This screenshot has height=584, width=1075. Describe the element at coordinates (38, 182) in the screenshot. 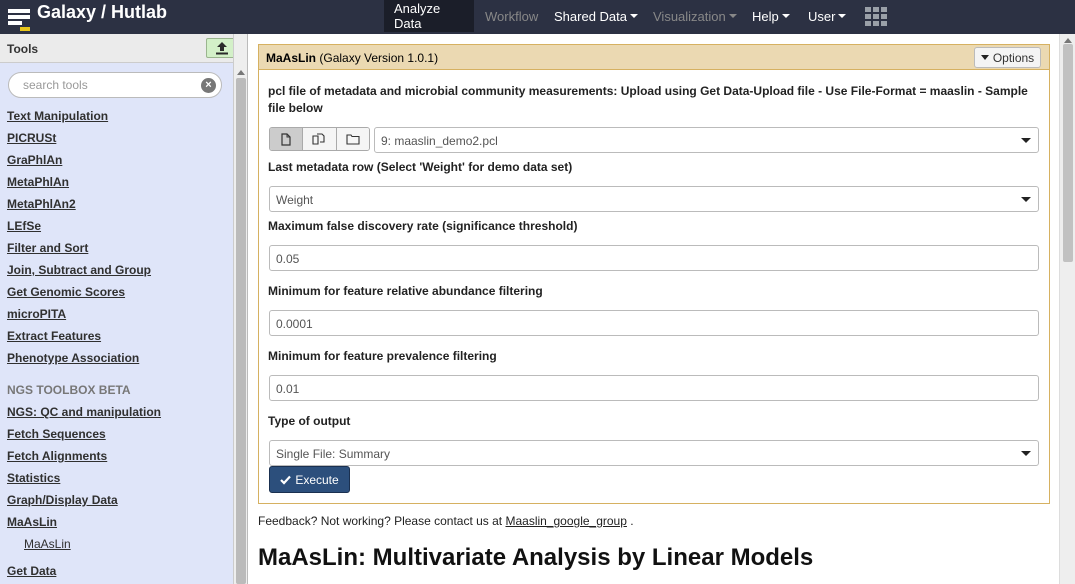

I see `tool-section-metaphlan: MetaPhlAn` at that location.